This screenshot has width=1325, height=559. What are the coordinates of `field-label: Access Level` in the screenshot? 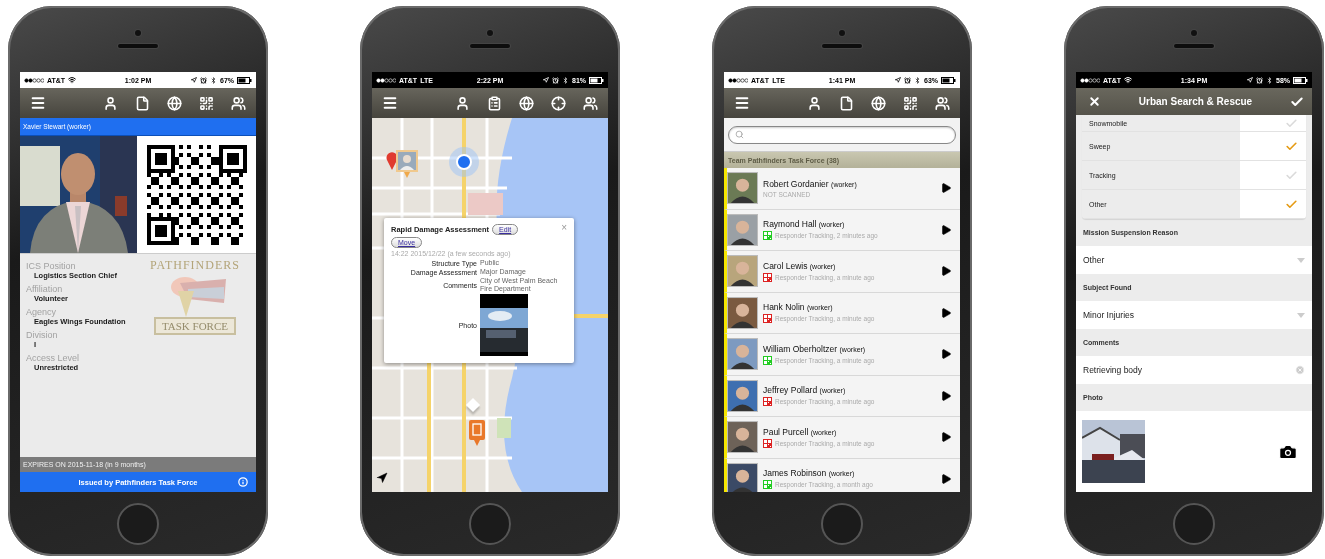 It's located at (53, 358).